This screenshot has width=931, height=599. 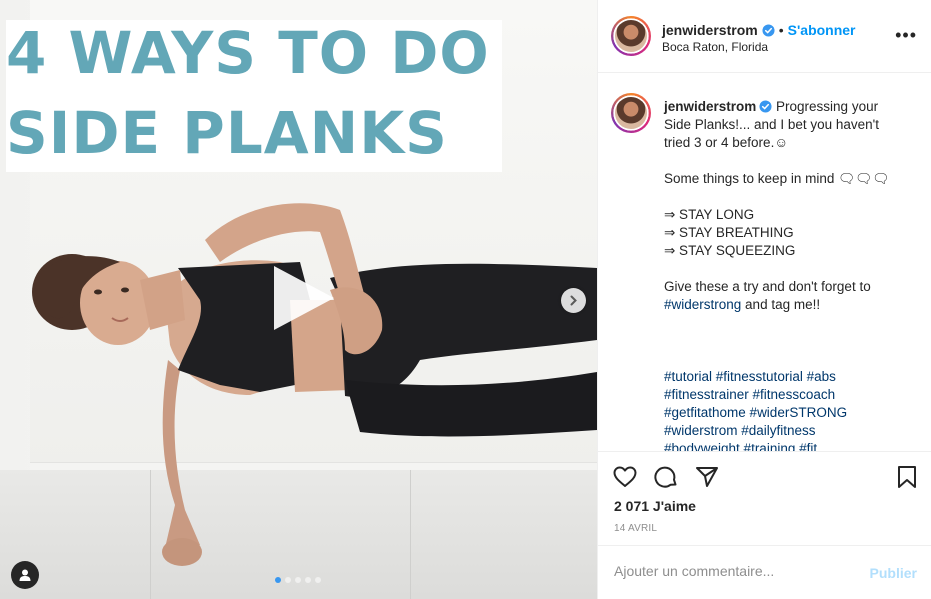 I want to click on hashtag-line: #getfitathome #widerSTRONG, so click(x=784, y=413).